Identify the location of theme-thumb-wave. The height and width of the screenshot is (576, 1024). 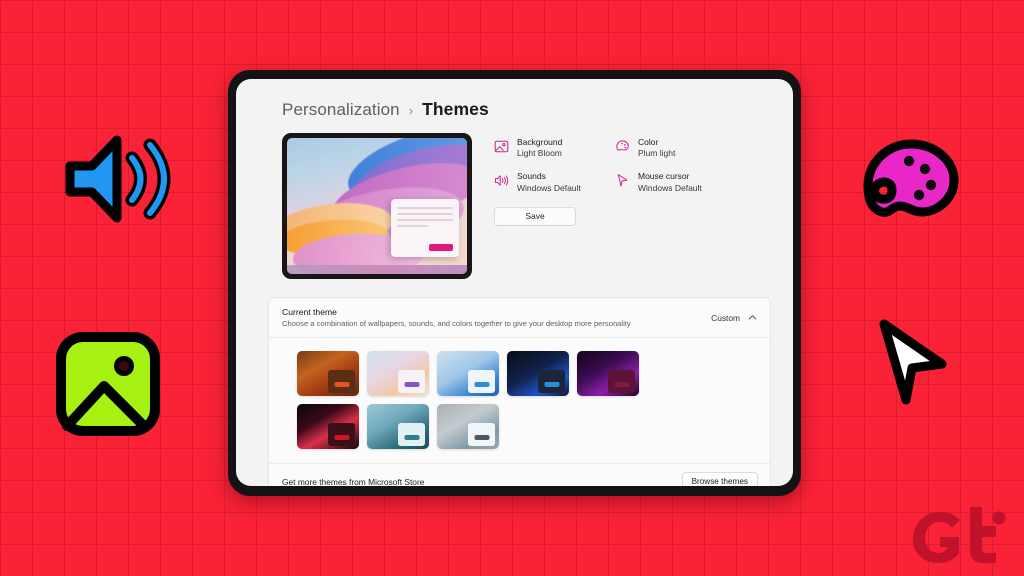
(468, 426).